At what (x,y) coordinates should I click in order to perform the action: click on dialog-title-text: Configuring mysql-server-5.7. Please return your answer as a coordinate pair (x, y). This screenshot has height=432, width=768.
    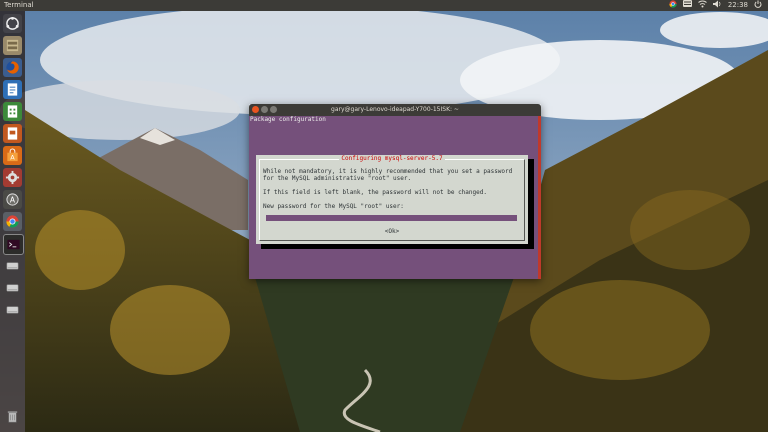
    Looking at the image, I should click on (392, 158).